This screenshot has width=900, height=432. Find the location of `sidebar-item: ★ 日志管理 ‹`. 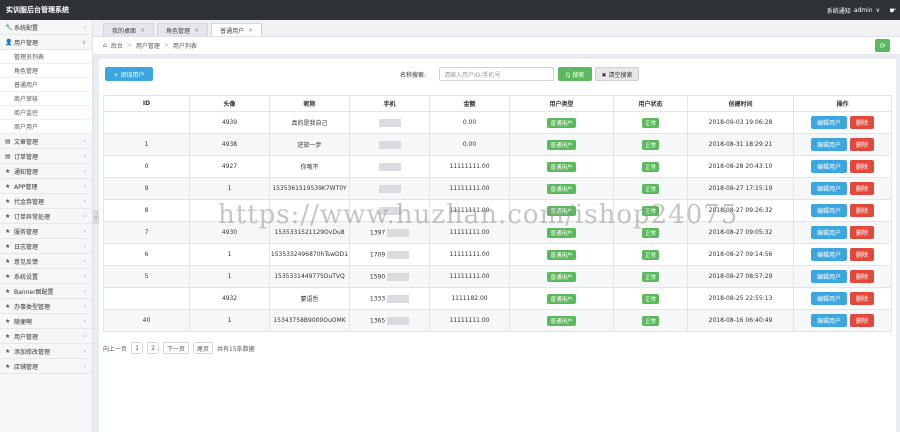

sidebar-item: ★ 日志管理 ‹ is located at coordinates (46, 246).